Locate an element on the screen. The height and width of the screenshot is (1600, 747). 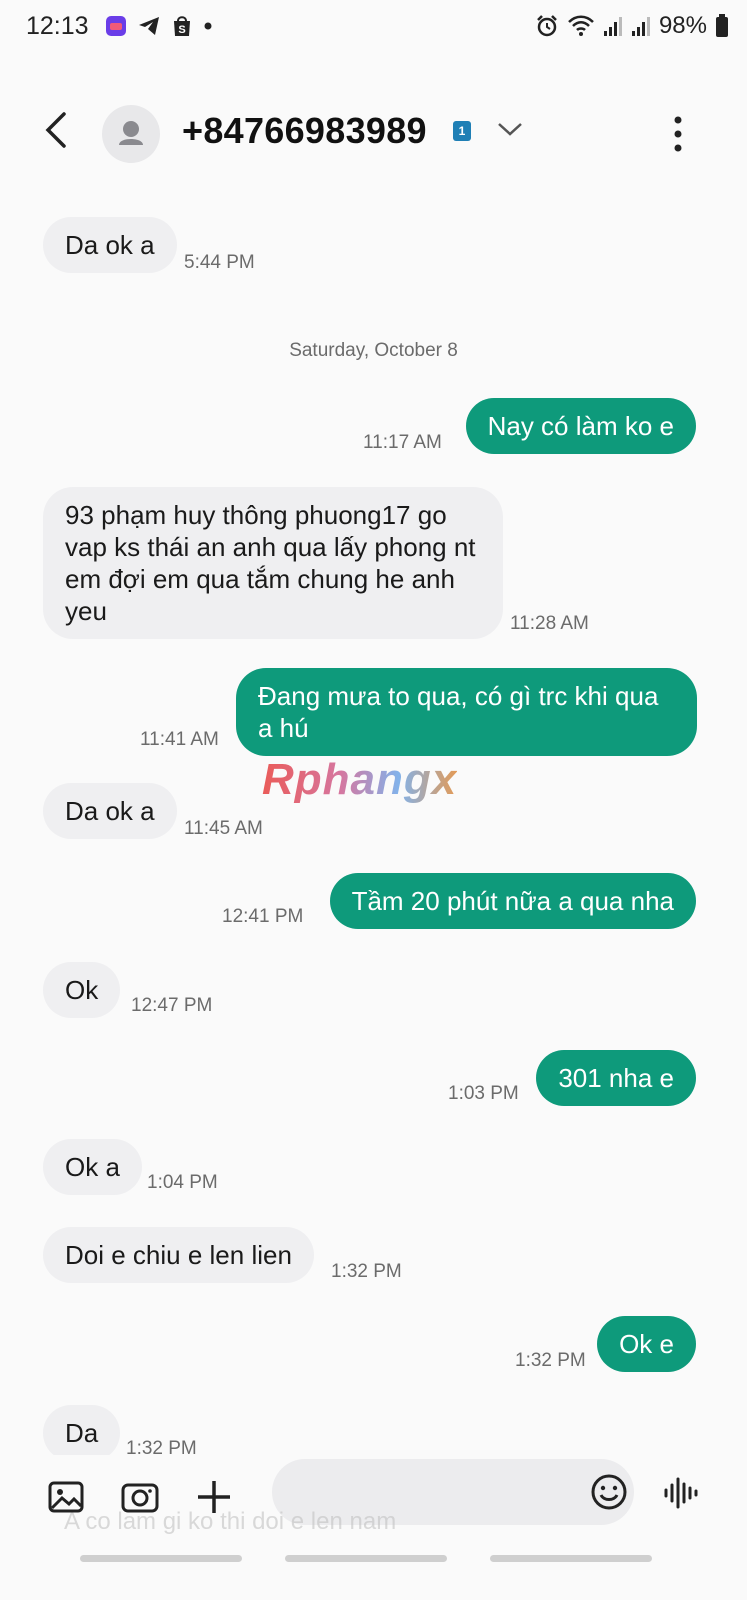
status-right: 98% is located at coordinates (632, 26).